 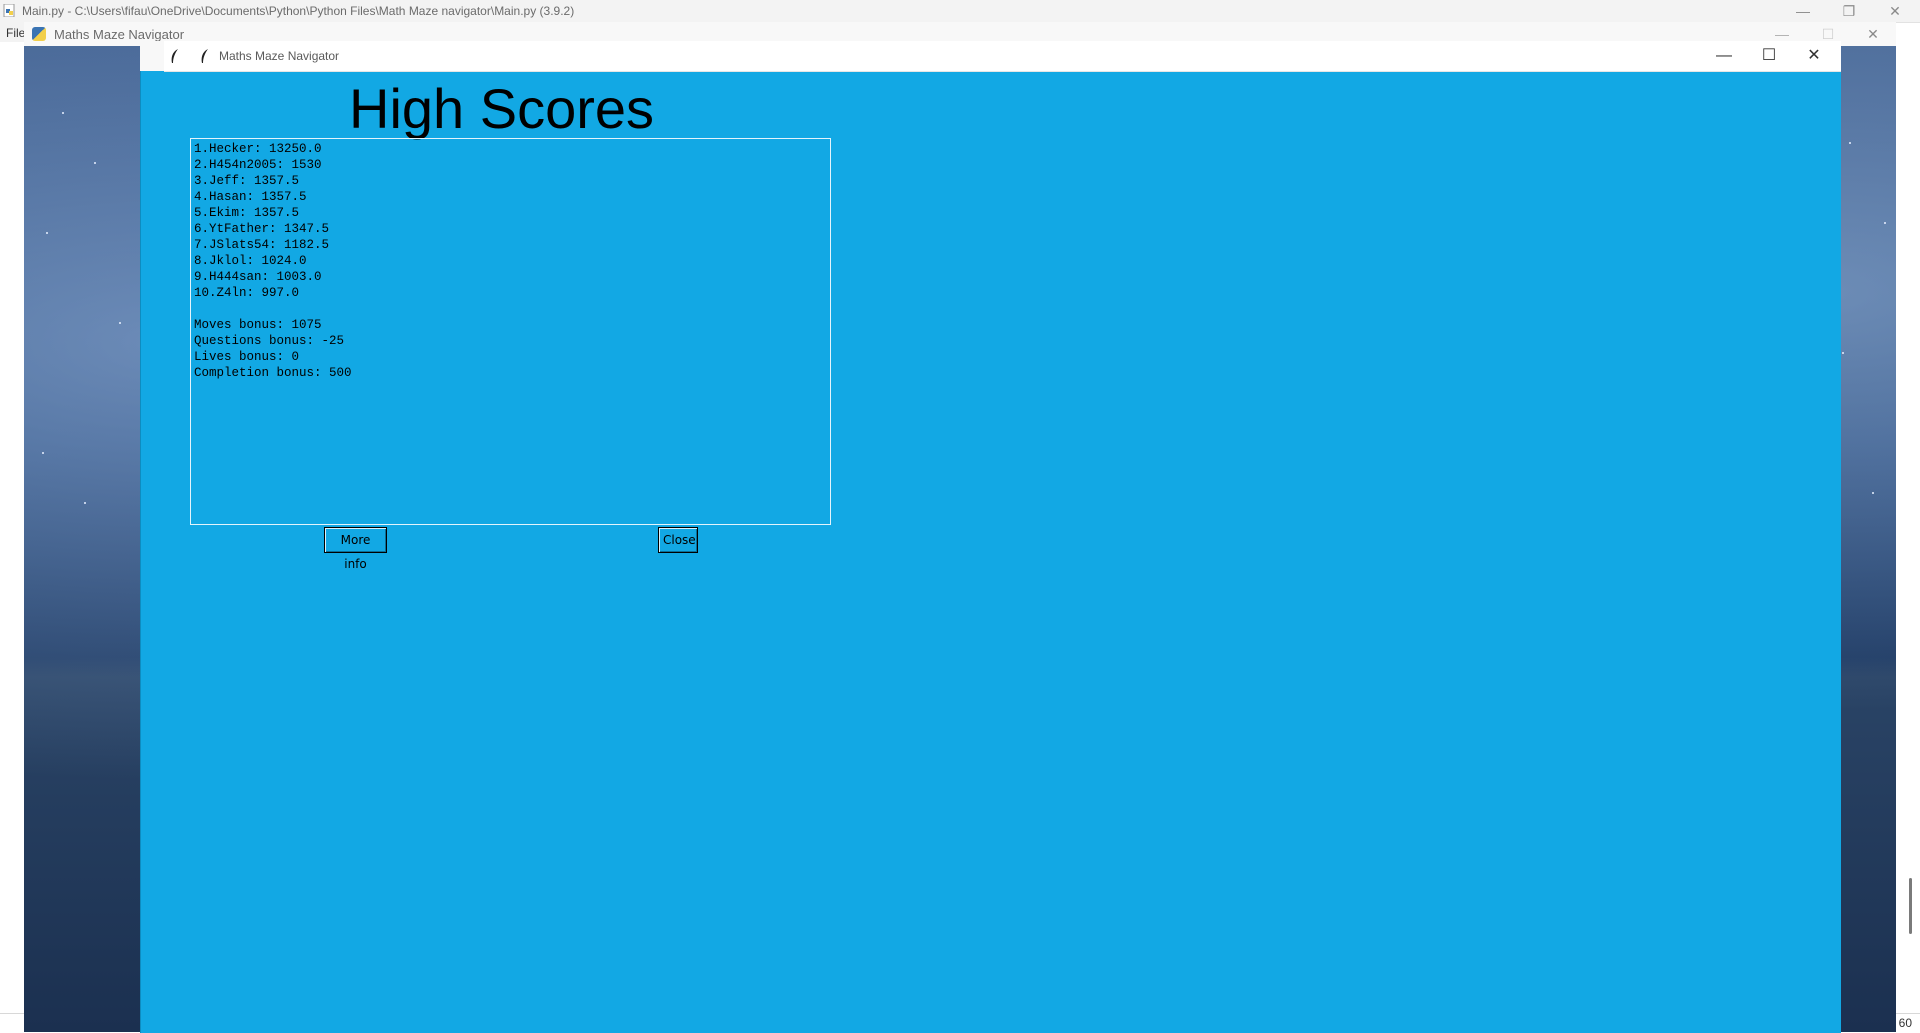 I want to click on idle-menu-file: File, so click(x=15, y=33).